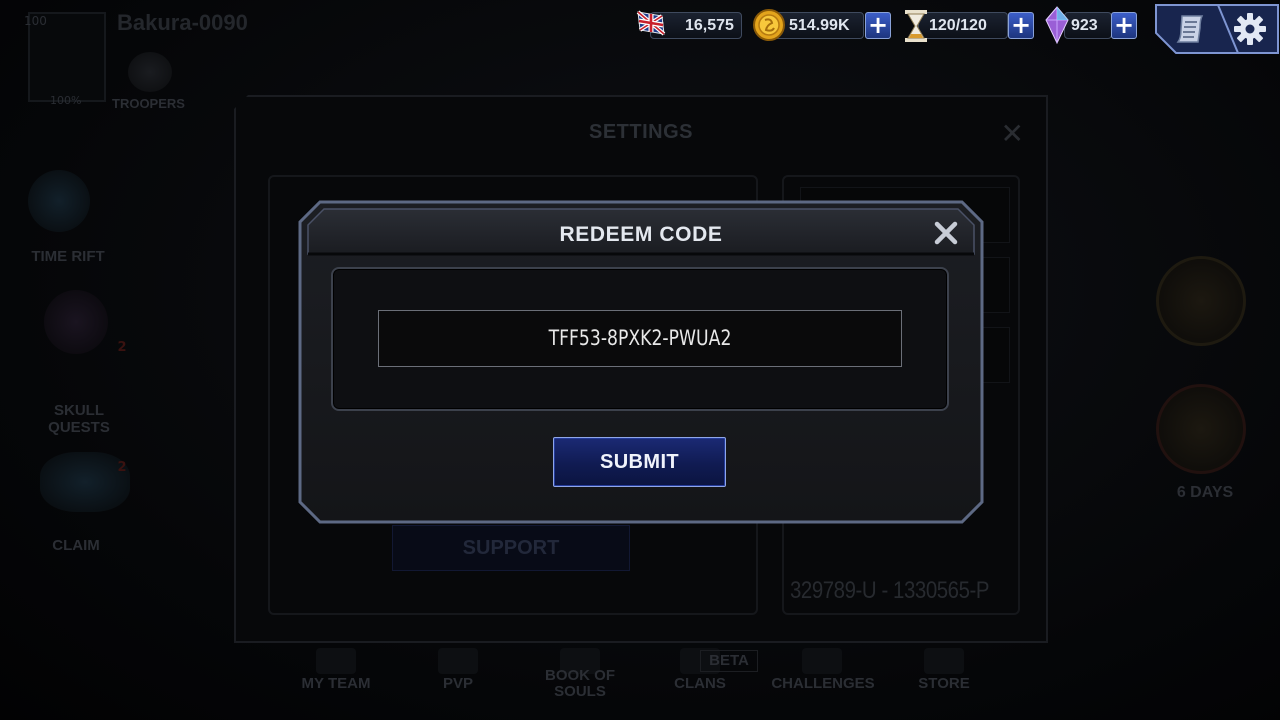 This screenshot has width=1280, height=720. Describe the element at coordinates (819, 25) in the screenshot. I see `gold-counter-value: 514.99K` at that location.